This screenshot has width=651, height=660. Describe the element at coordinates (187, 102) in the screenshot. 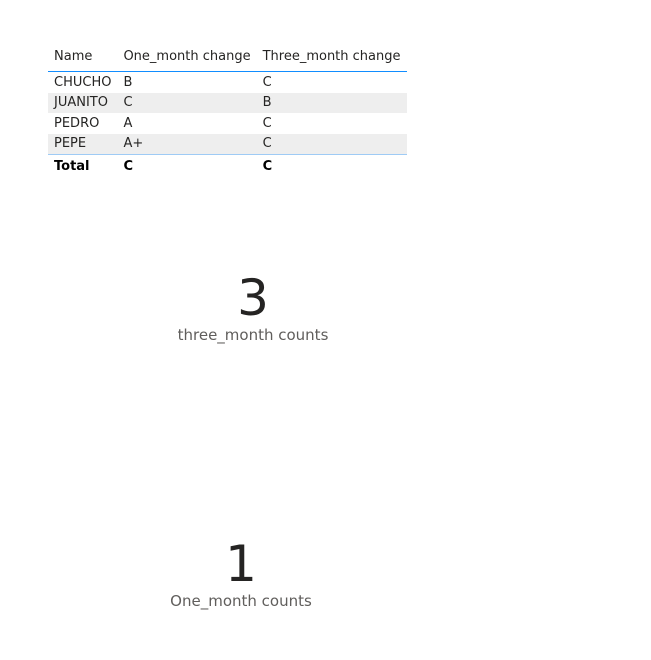

I see `cell-one-month-change: C` at that location.